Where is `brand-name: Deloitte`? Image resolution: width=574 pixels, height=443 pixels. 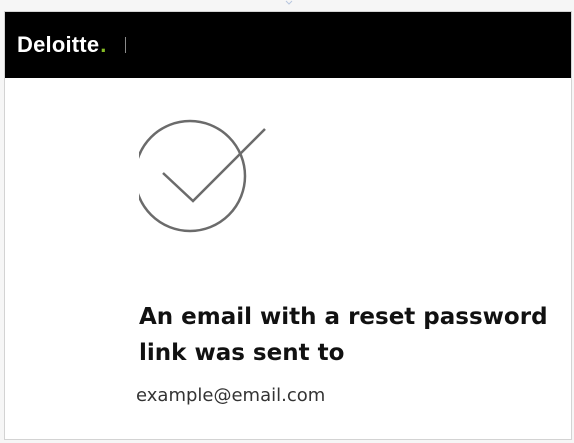 brand-name: Deloitte is located at coordinates (58, 44).